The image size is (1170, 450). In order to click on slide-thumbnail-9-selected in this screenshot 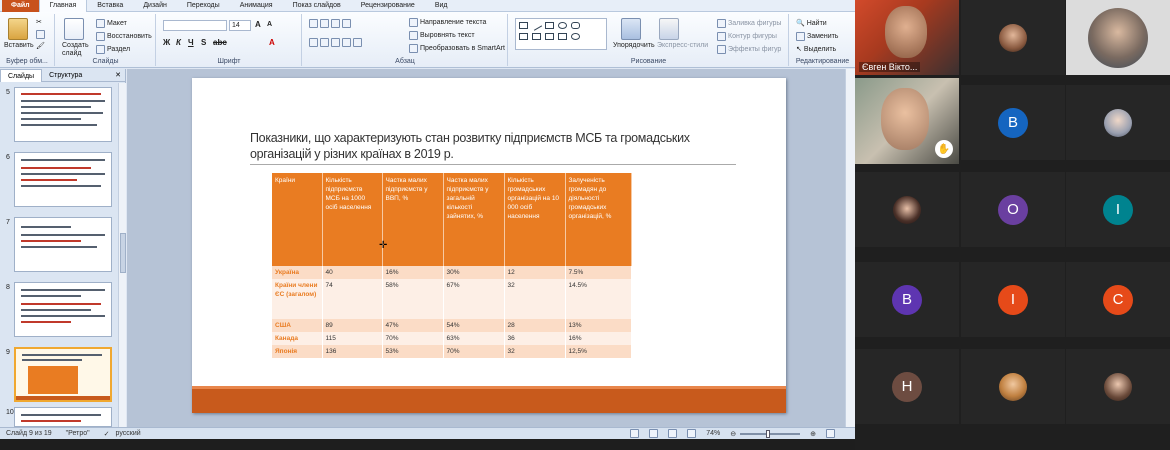, I will do `click(63, 374)`.